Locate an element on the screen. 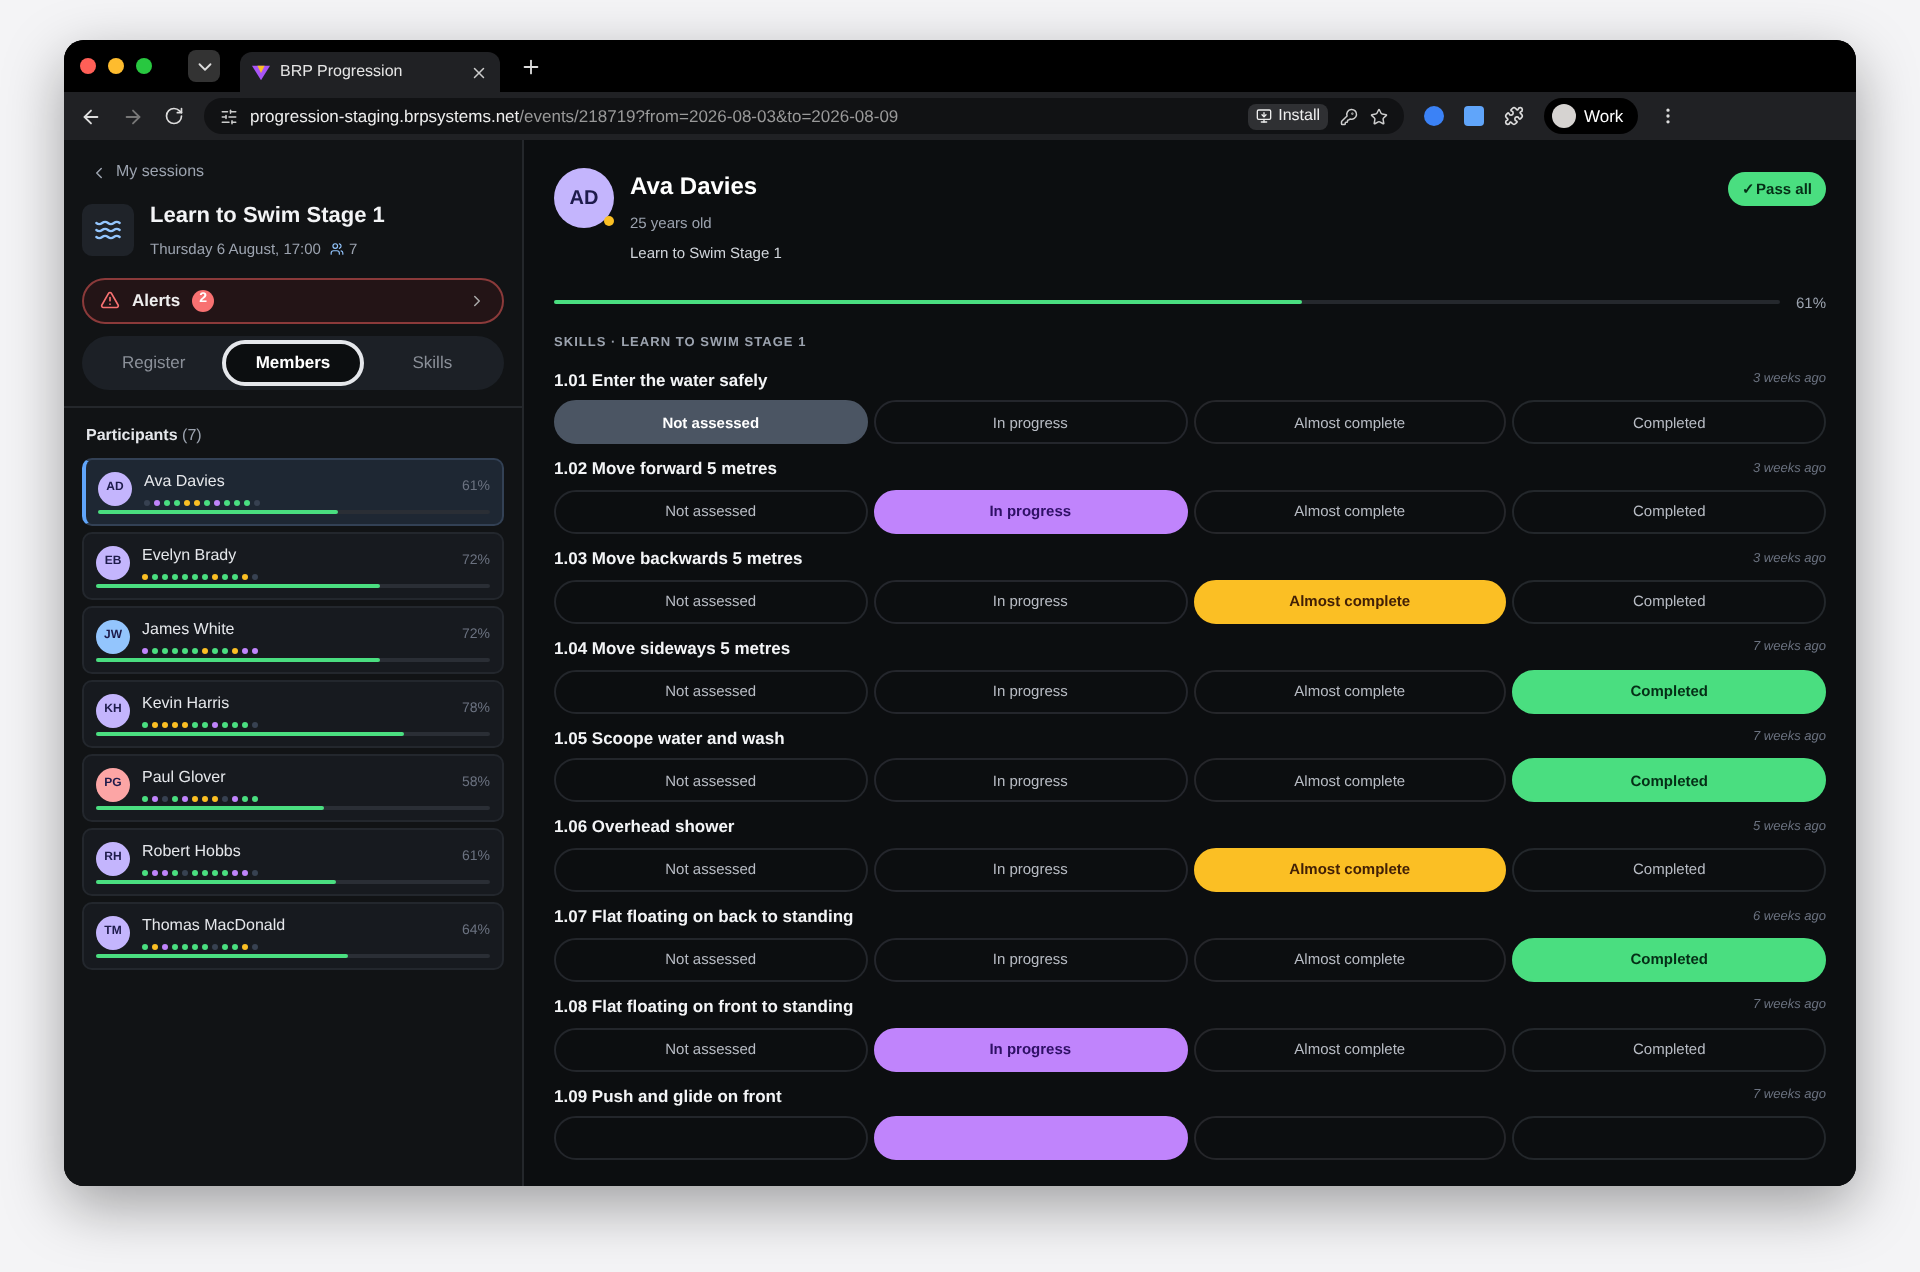 The height and width of the screenshot is (1272, 1920). install-icon is located at coordinates (1264, 116).